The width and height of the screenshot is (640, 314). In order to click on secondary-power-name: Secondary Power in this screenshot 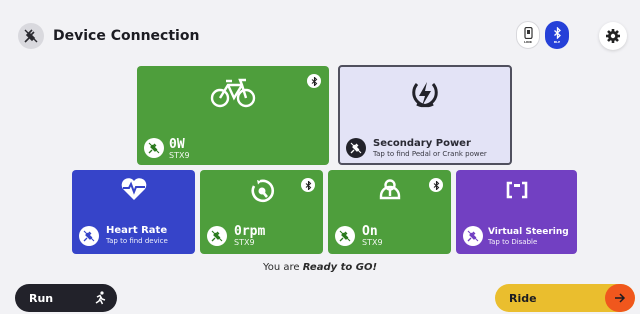, I will do `click(422, 143)`.